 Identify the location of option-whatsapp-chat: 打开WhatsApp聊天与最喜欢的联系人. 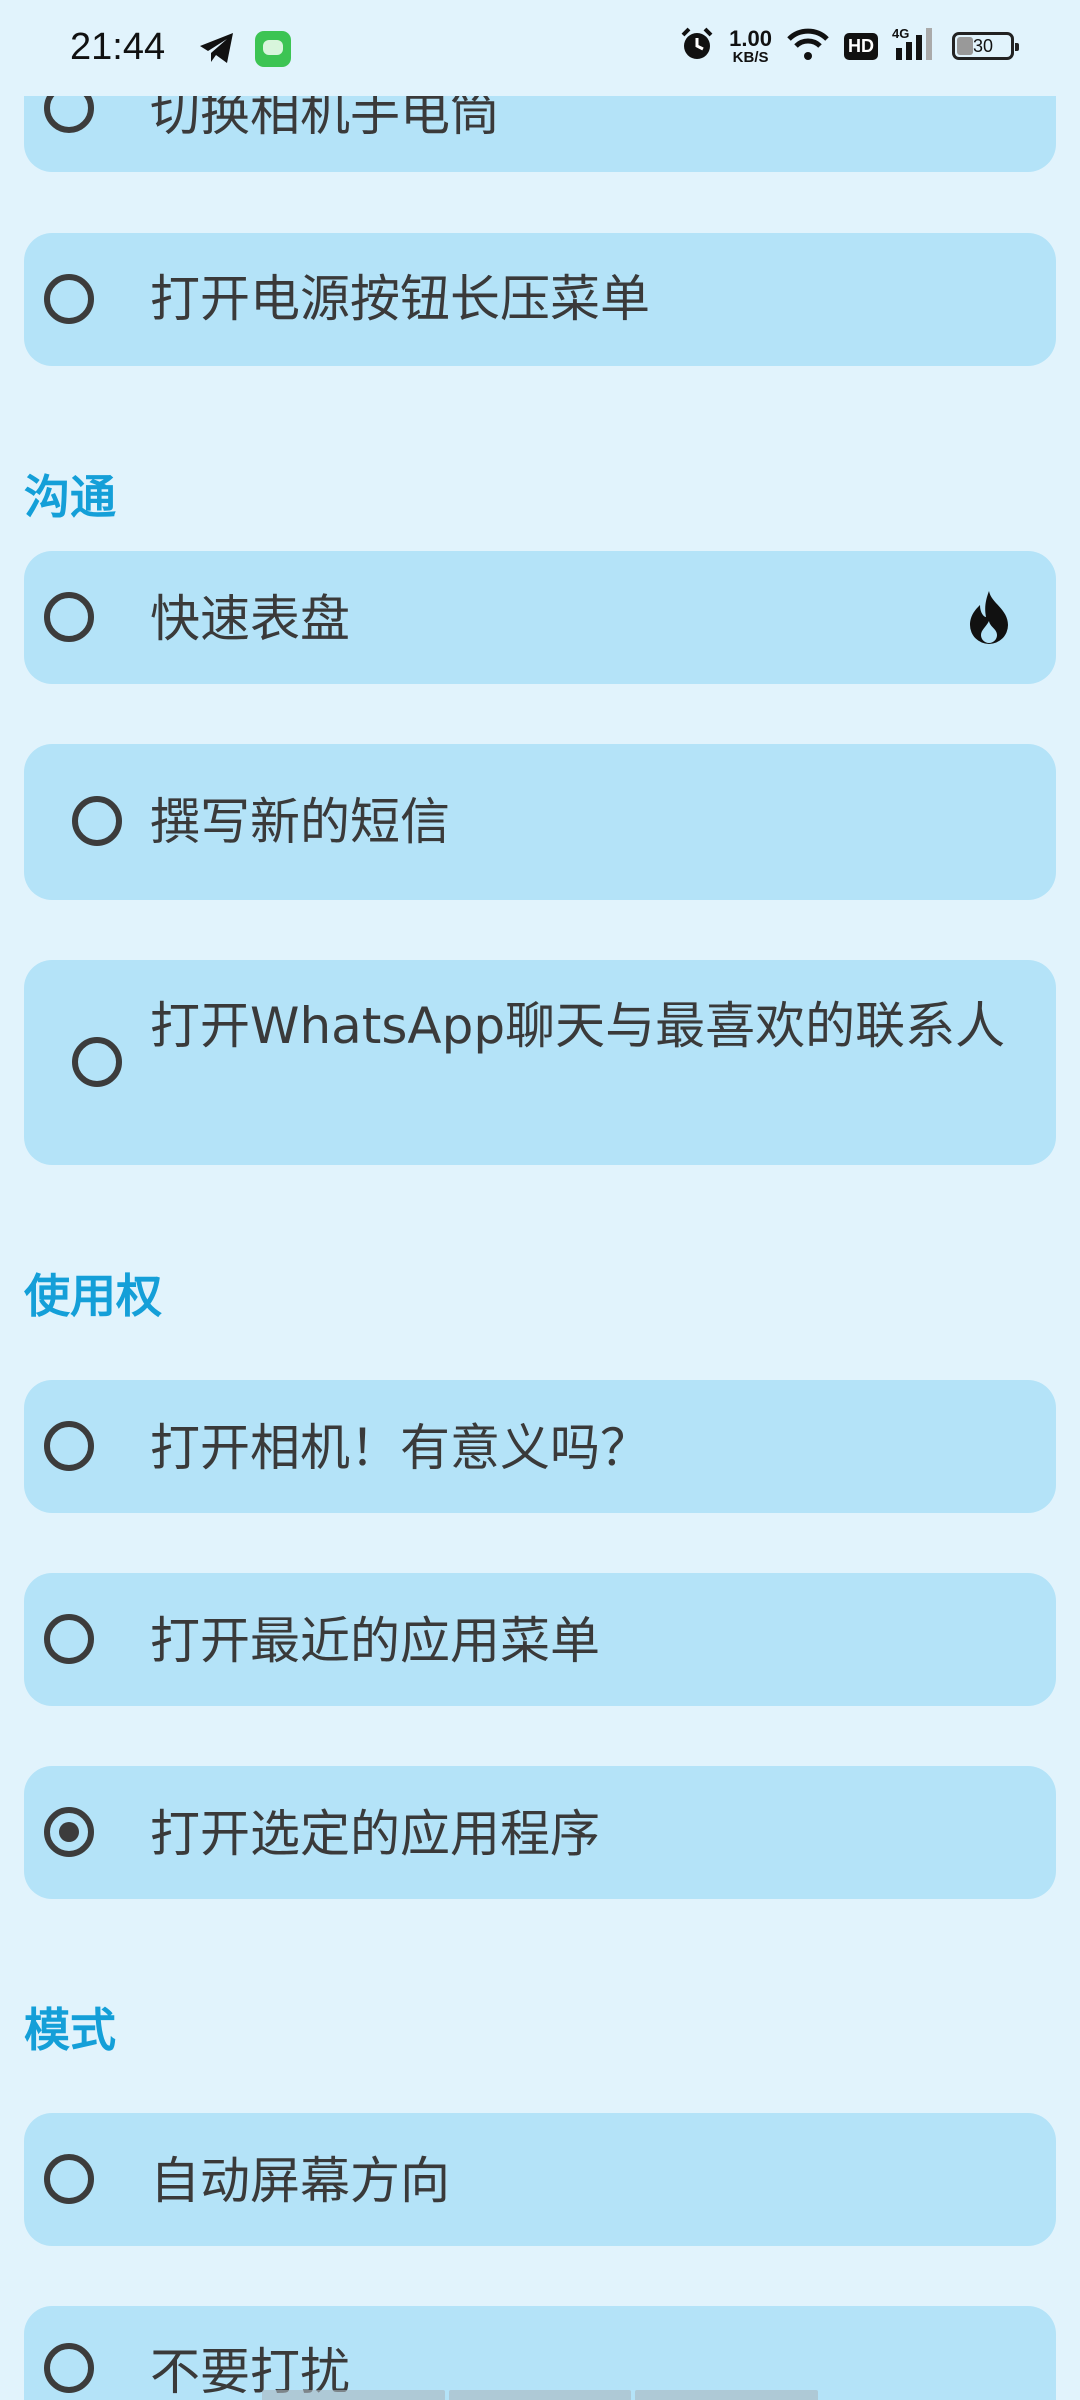
(540, 1062).